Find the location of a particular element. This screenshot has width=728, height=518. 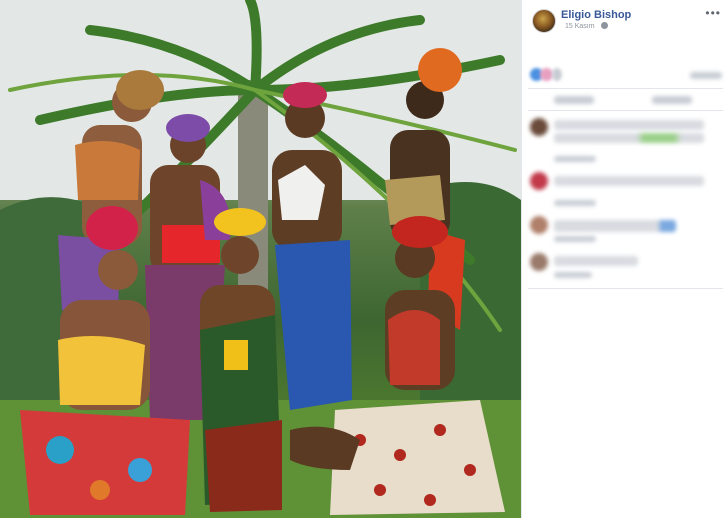

reaction-count is located at coordinates (557, 74).